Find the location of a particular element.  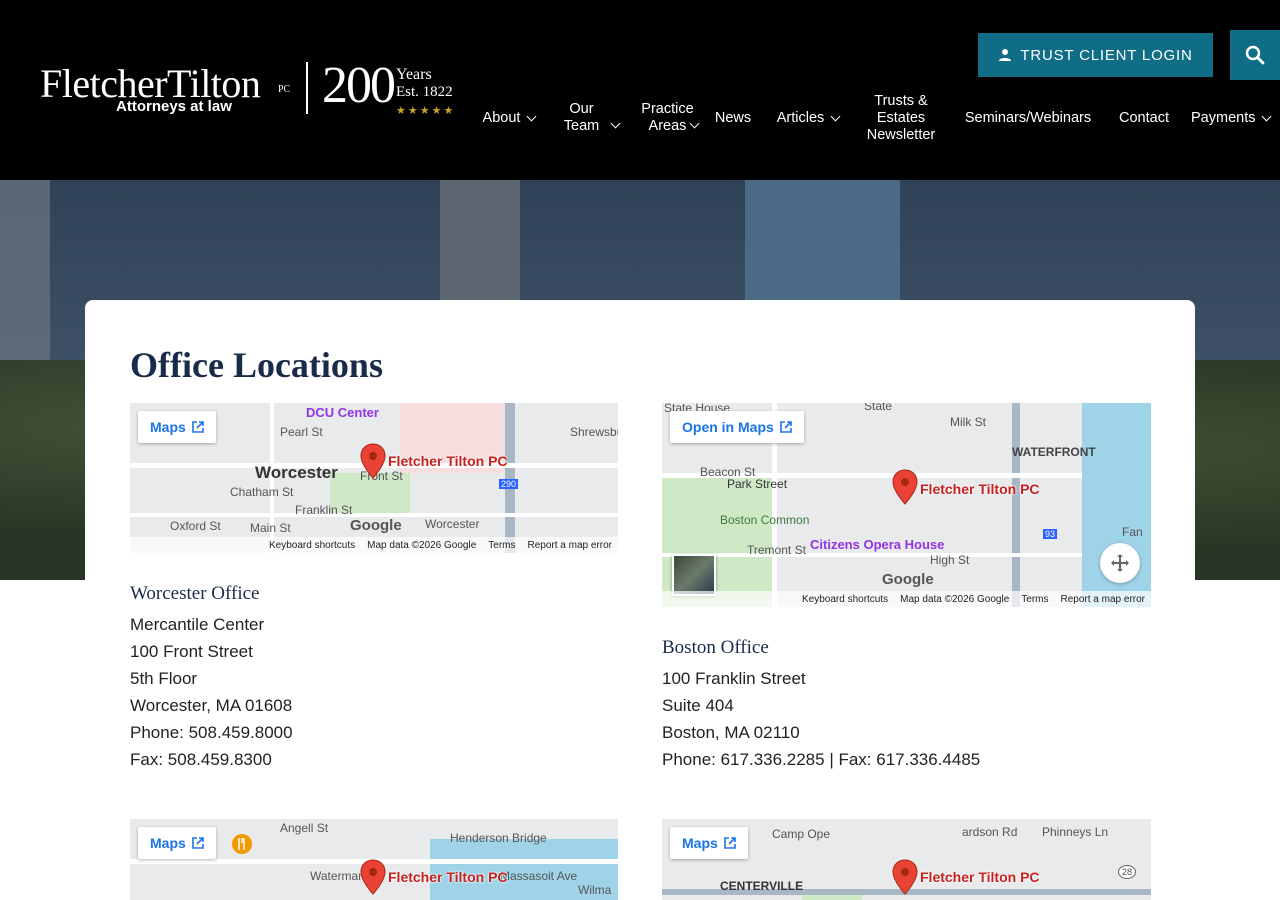

nav-item-our-team: Our Team is located at coordinates (589, 118).